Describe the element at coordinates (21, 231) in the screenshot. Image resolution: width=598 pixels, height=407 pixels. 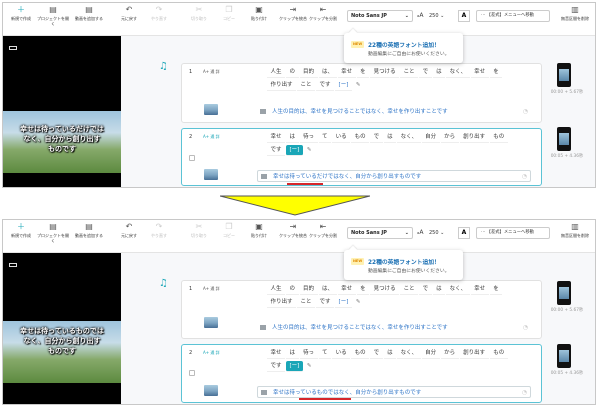
I see `new-project-button: ＋新規で作成` at that location.